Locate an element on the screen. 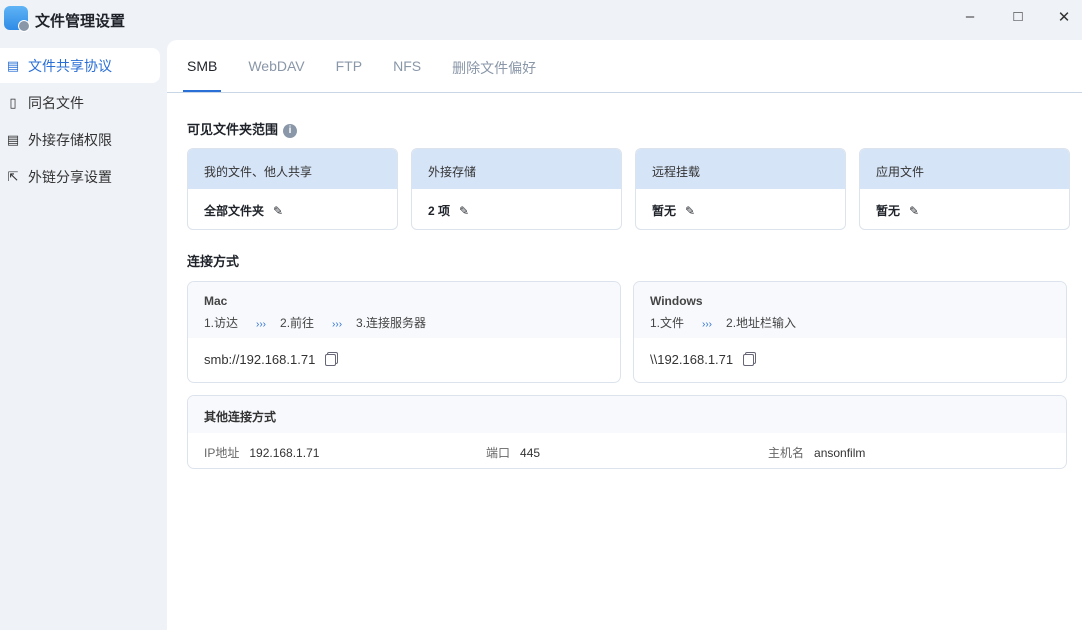 The height and width of the screenshot is (630, 1082). info-icon: i is located at coordinates (290, 131).